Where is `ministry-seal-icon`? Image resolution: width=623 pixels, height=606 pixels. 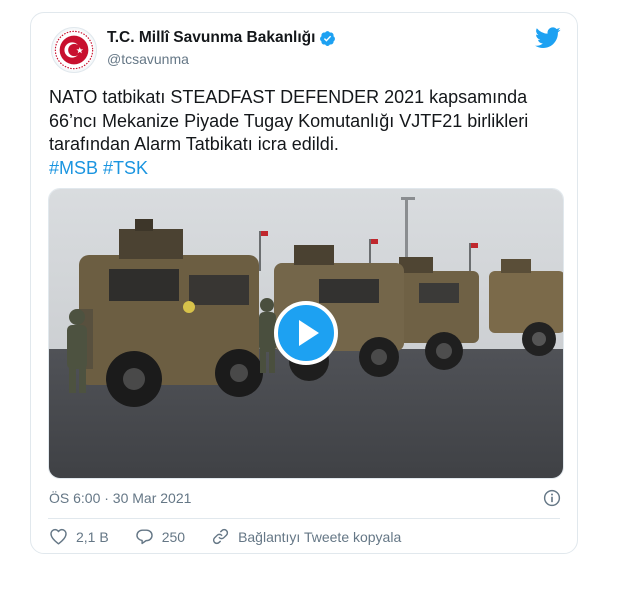
ministry-seal-icon is located at coordinates (74, 50).